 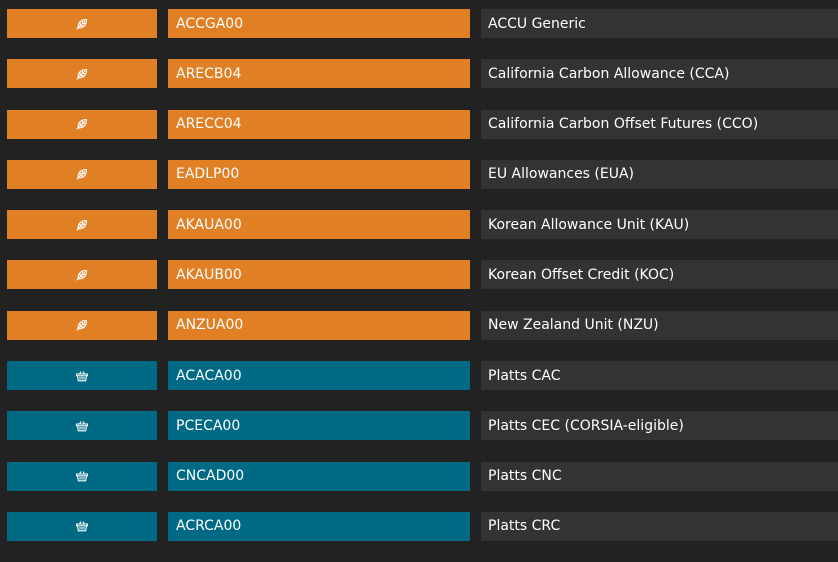 I want to click on assessment-name: Platts CEC (CORSIA-eligible), so click(x=659, y=426).